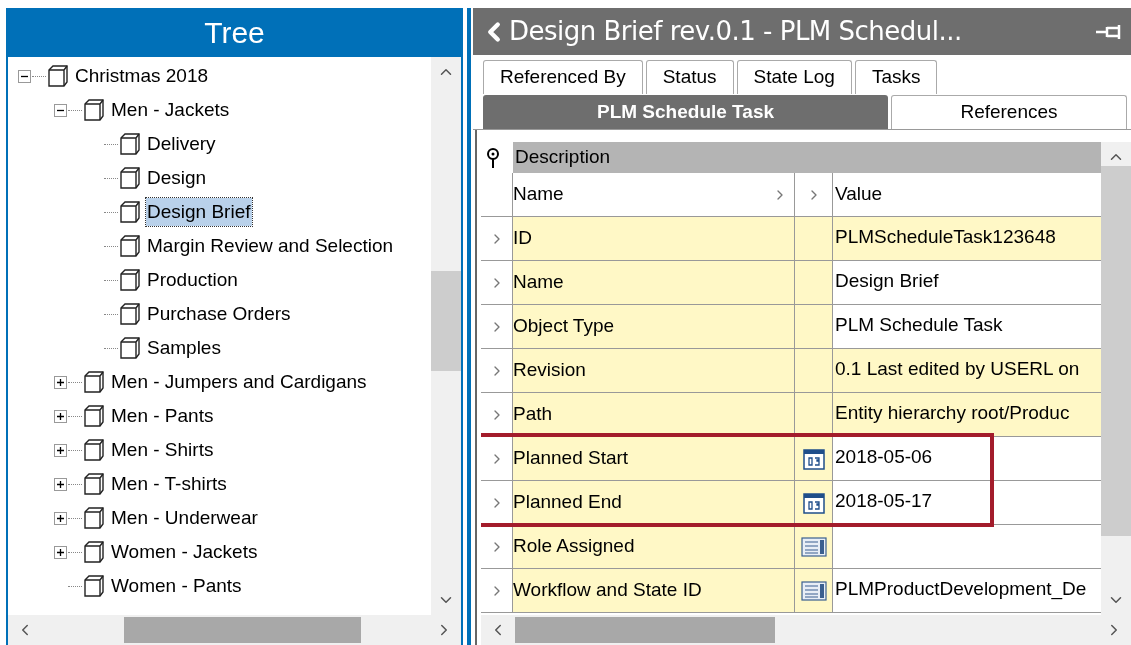  Describe the element at coordinates (689, 77) in the screenshot. I see `tab: Status` at that location.